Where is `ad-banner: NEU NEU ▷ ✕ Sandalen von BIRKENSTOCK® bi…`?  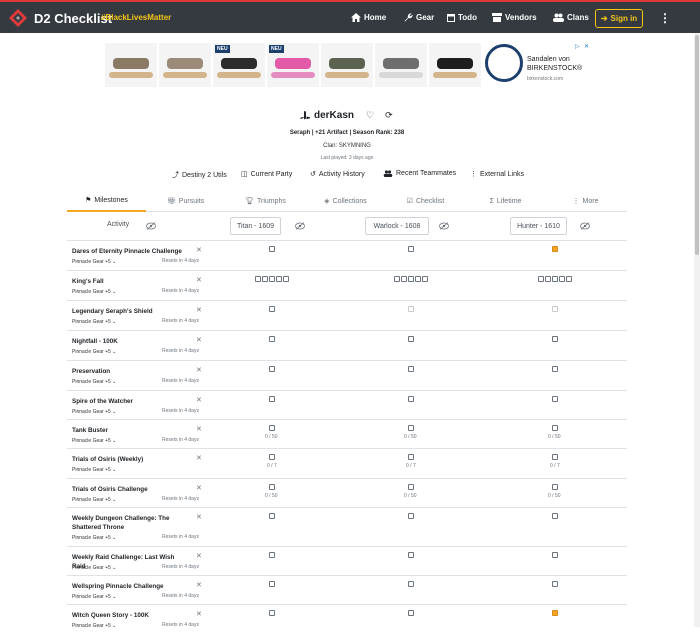
ad-banner: NEU NEU ▷ ✕ Sandalen von BIRKENSTOCK® bi… is located at coordinates (347, 65).